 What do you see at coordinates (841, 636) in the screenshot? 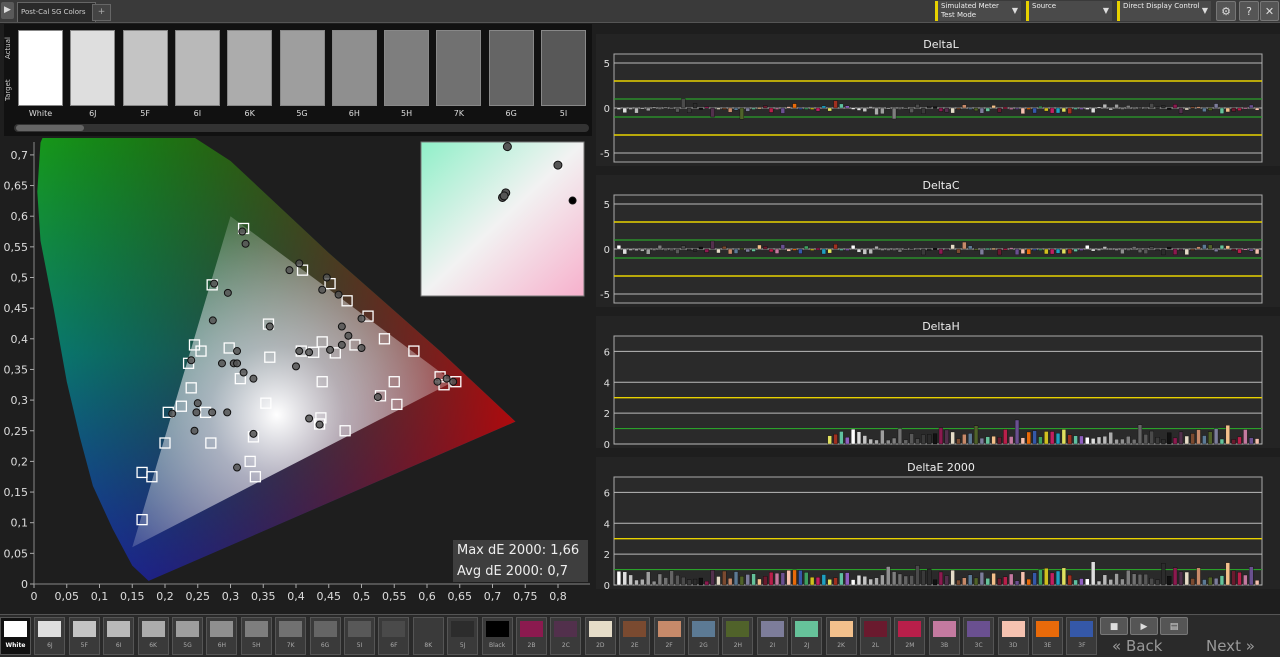
I see `patch-selector-item: 2K` at bounding box center [841, 636].